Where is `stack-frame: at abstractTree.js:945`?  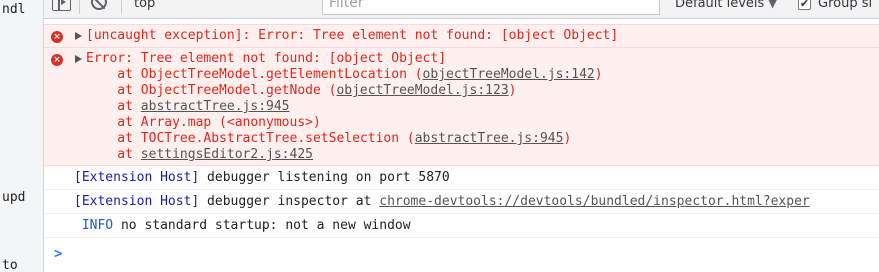 stack-frame: at abstractTree.js:945 is located at coordinates (188, 107).